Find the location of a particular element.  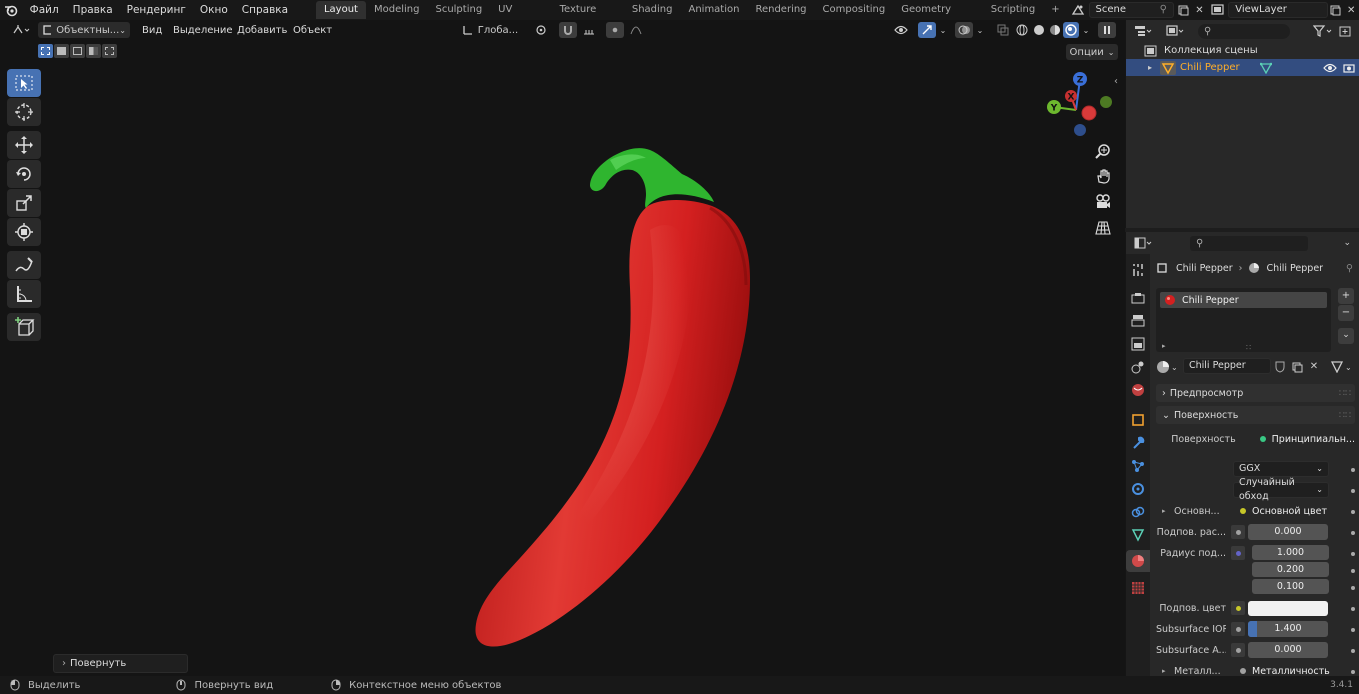

scene-icon is located at coordinates (1078, 10).